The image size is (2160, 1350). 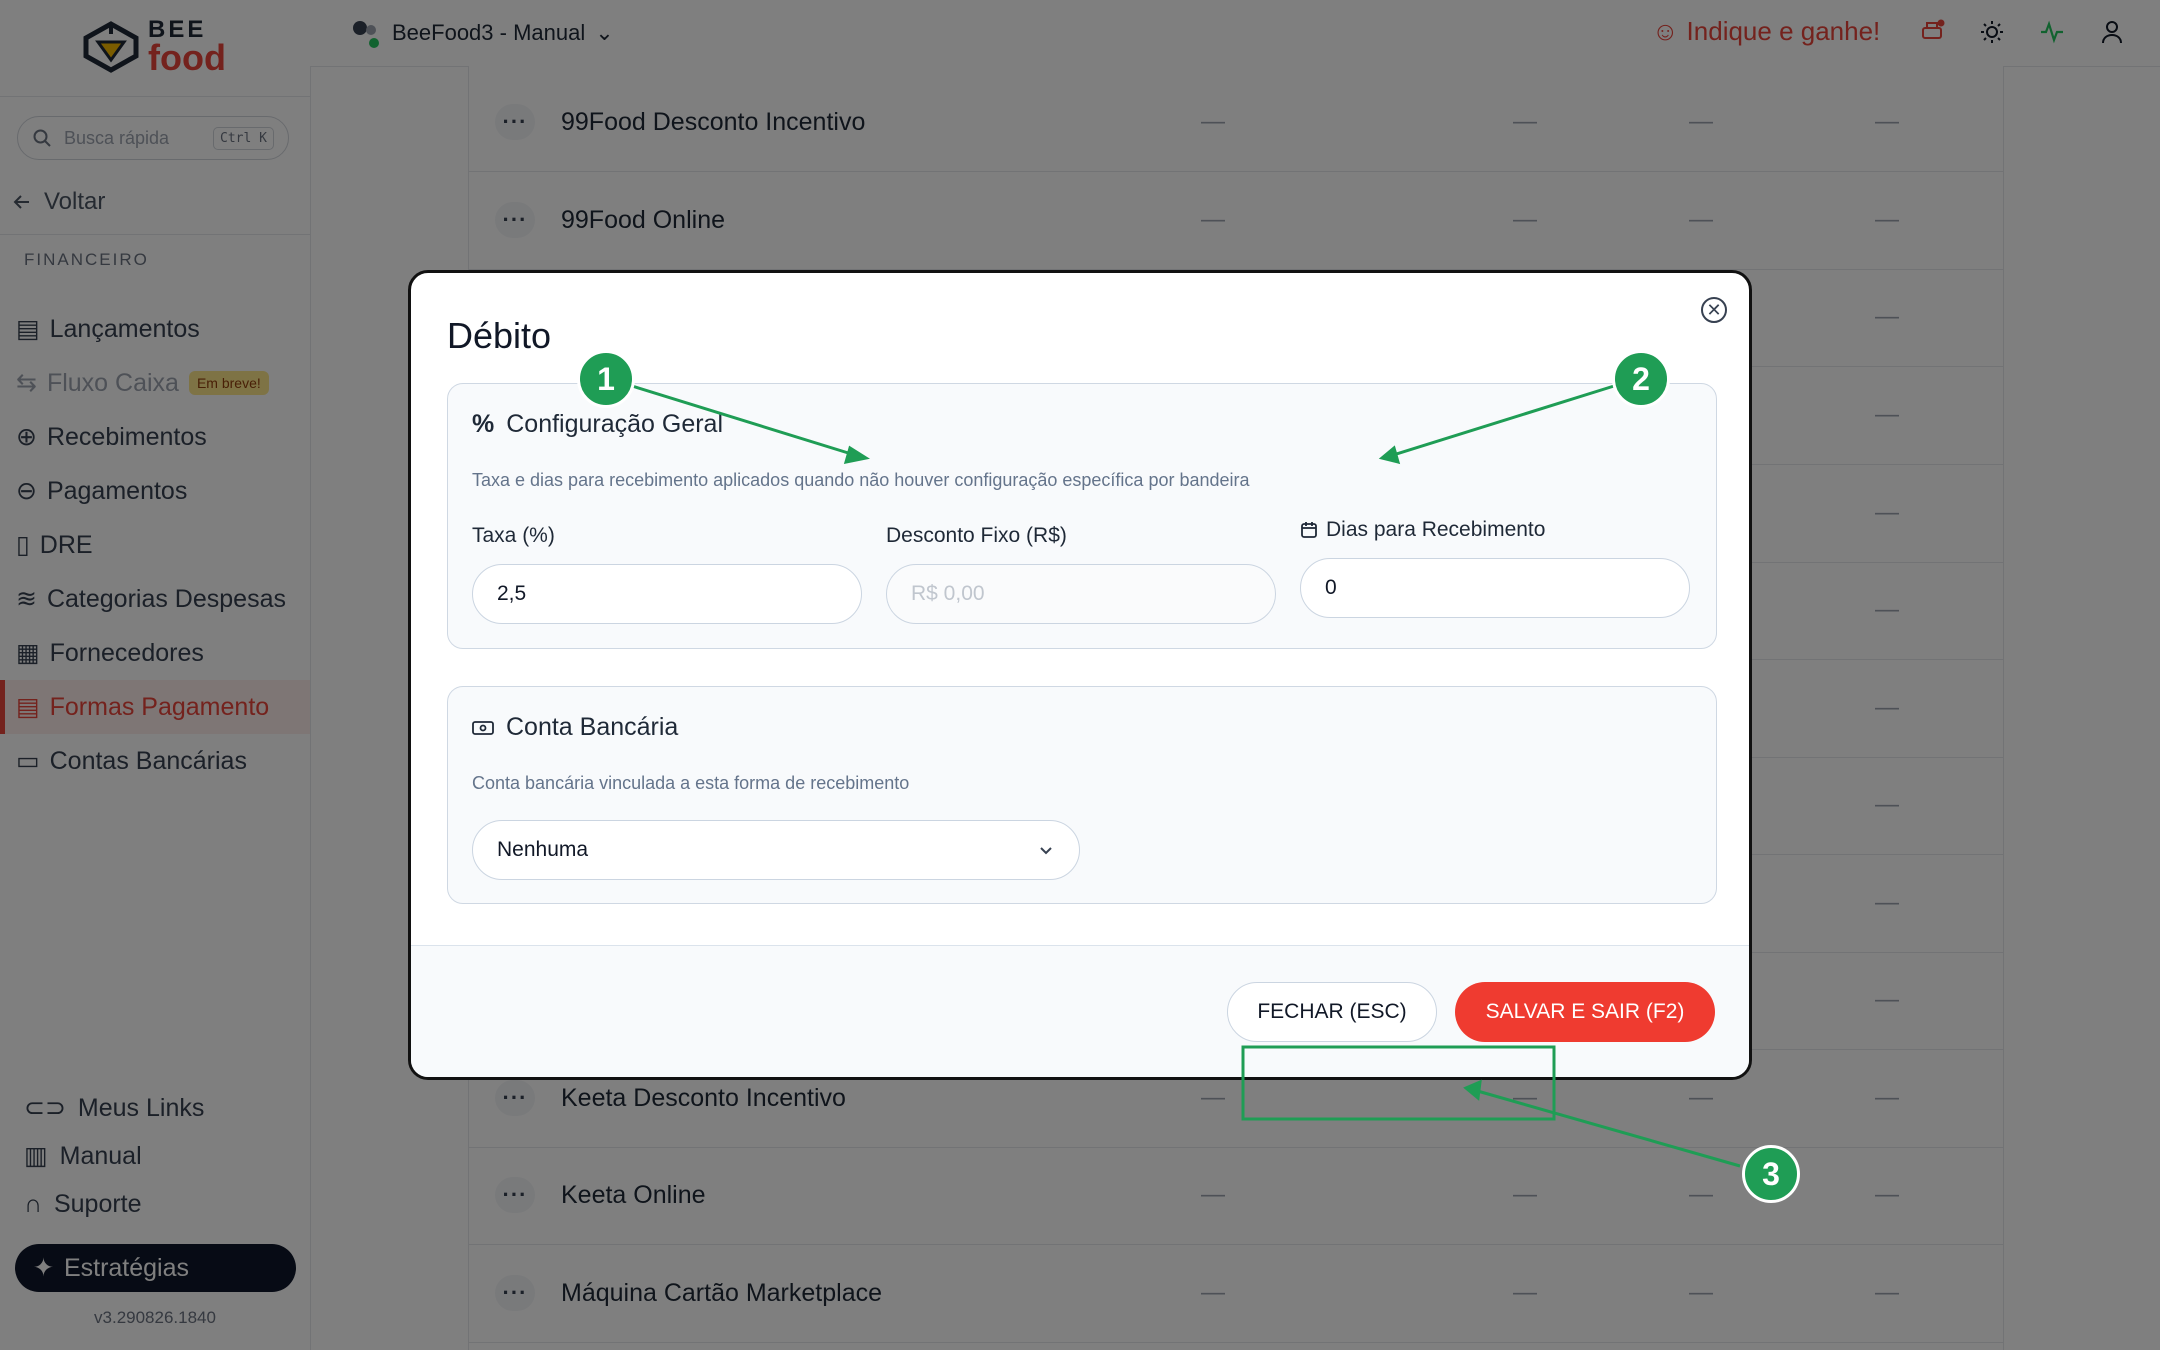 I want to click on banknote-icon, so click(x=483, y=727).